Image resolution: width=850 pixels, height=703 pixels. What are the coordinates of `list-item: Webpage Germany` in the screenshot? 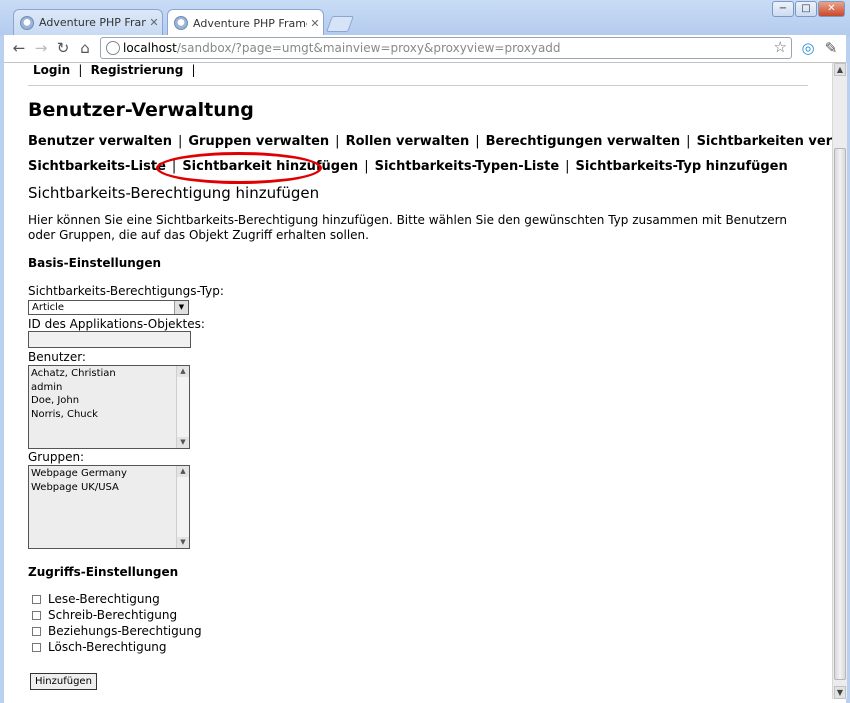 It's located at (79, 474).